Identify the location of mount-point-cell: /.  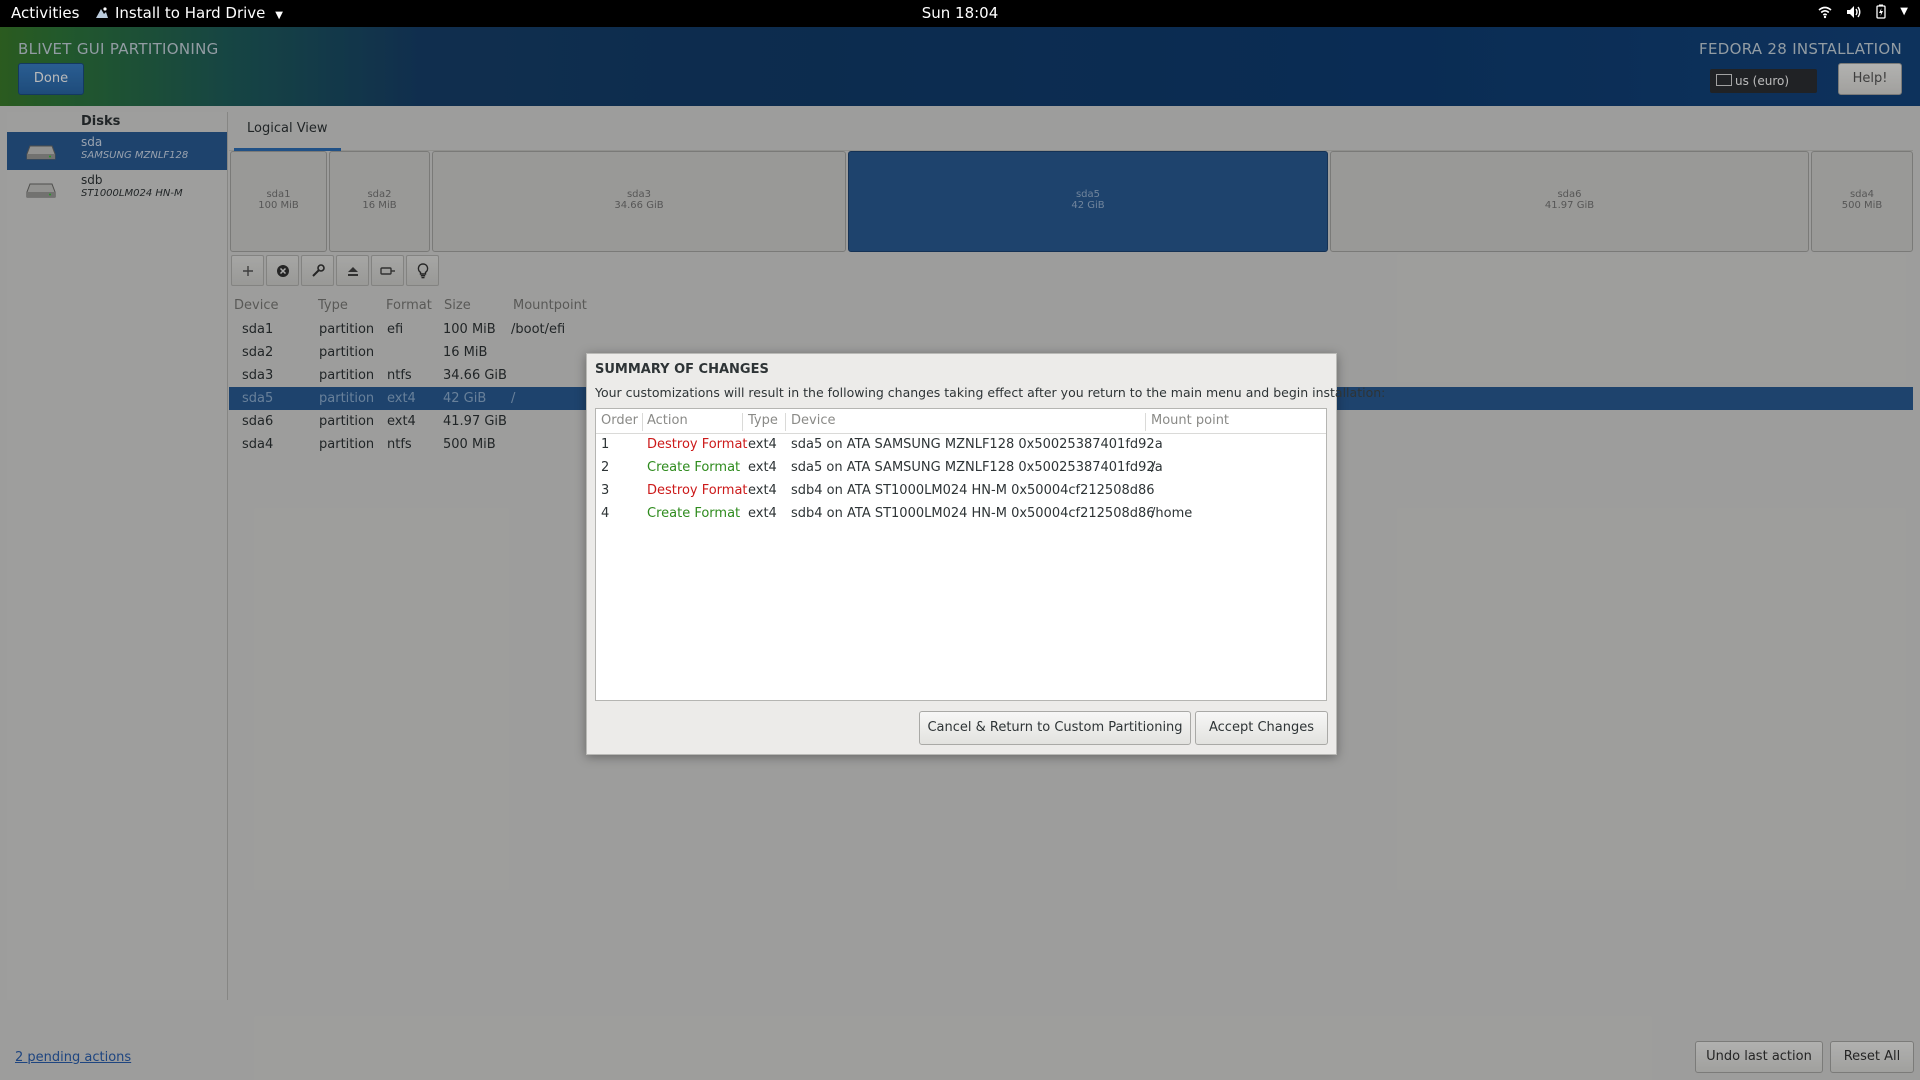
(1153, 467).